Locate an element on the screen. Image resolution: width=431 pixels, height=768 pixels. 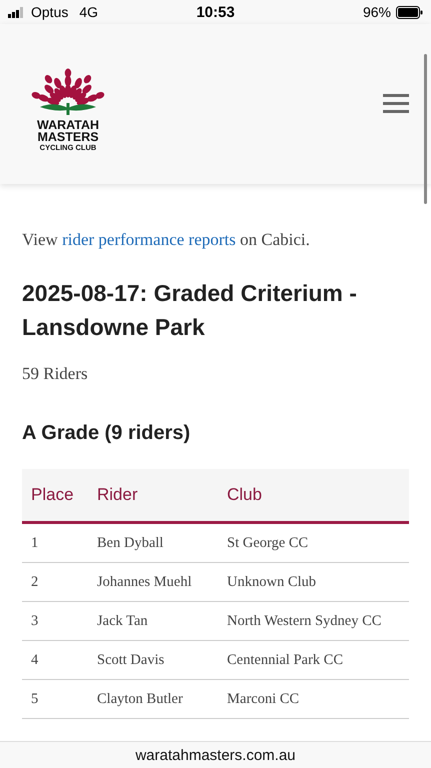
battery-percent: 96% is located at coordinates (376, 12).